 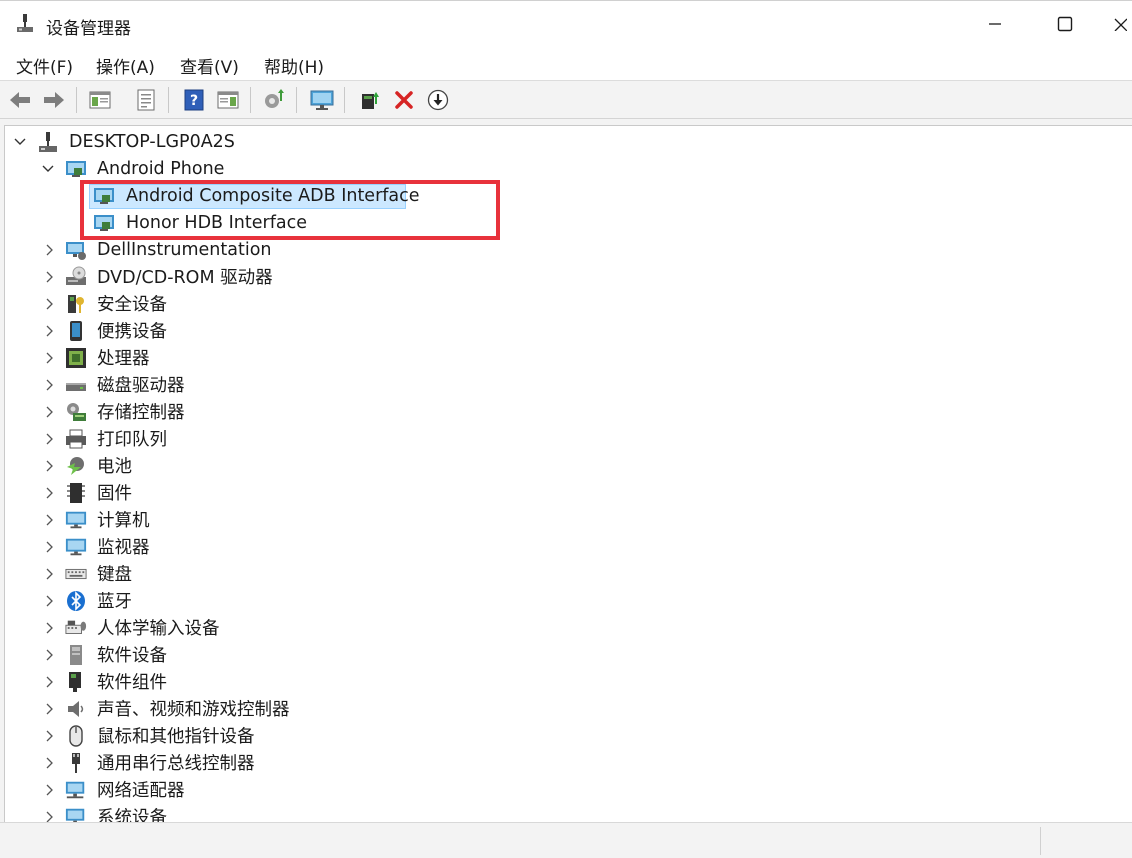 I want to click on keyboard-icon, so click(x=76, y=574).